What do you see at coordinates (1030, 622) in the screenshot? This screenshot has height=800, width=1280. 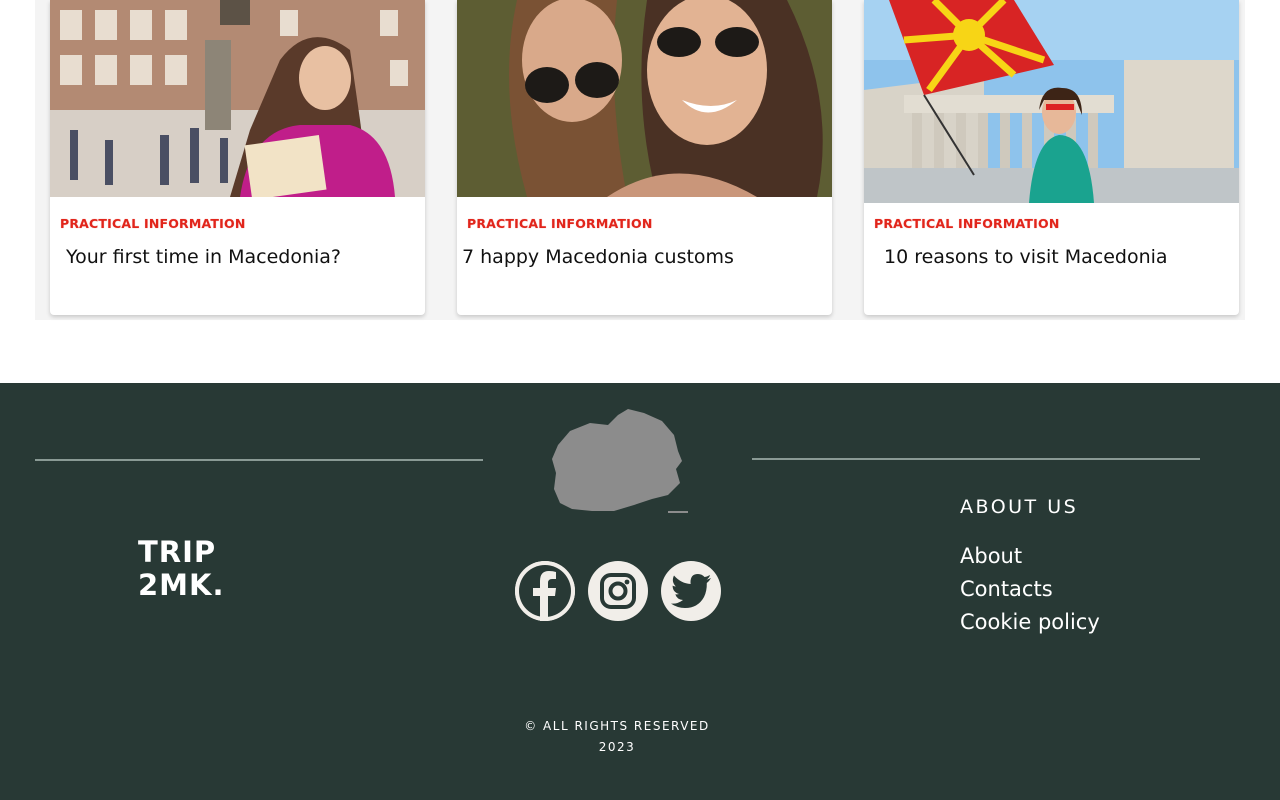 I see `footer-link-cookie-policy: Cookie policy` at bounding box center [1030, 622].